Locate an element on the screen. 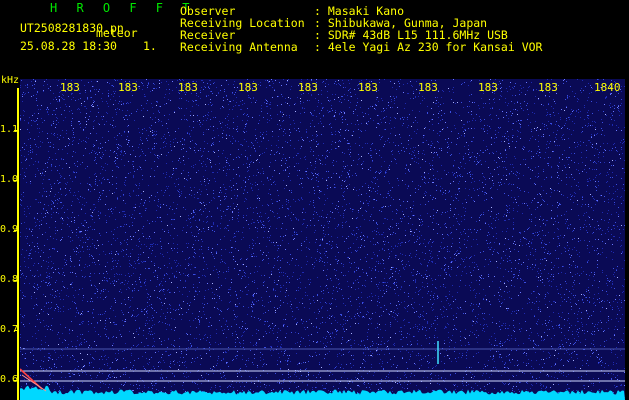 This screenshot has height=400, width=629. app-brand: H R O F F T is located at coordinates (123, 8).